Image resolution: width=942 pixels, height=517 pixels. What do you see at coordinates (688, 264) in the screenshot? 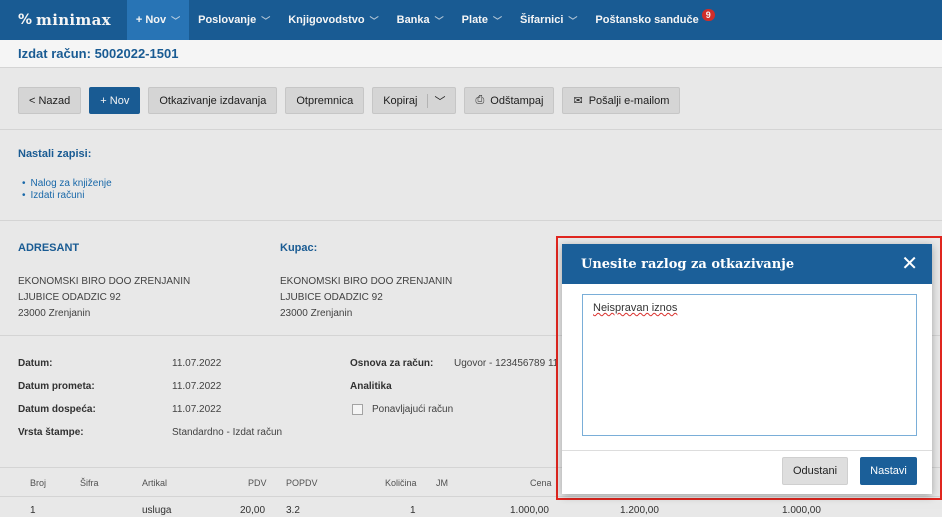
I see `dialog-title: Unesite razlog za otkazivanje` at bounding box center [688, 264].